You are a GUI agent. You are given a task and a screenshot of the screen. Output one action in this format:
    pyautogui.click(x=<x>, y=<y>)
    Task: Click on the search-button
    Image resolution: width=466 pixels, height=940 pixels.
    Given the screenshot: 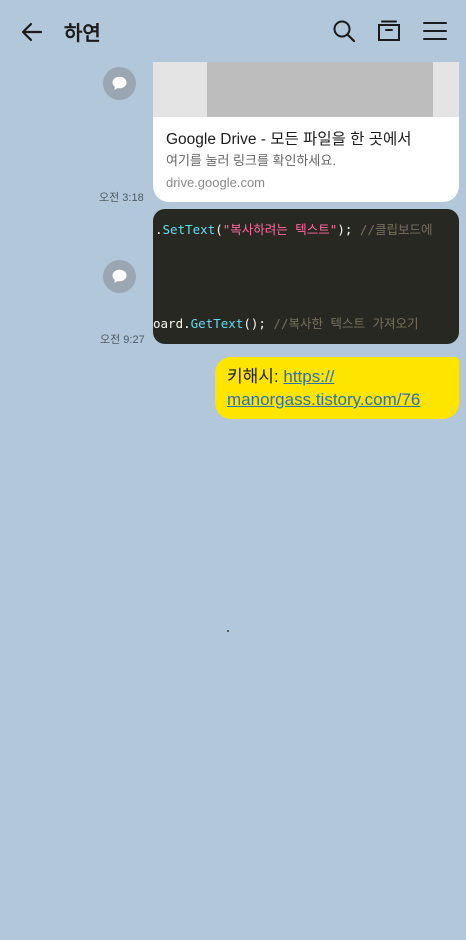 What is the action you would take?
    pyautogui.click(x=344, y=31)
    